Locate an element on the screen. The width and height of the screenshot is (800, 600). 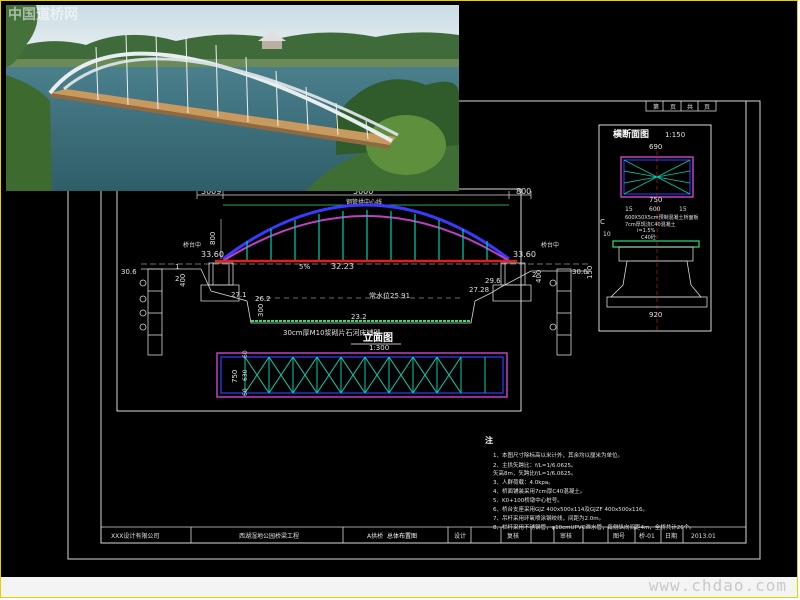
plan-dim-60-bottom: 60 is located at coordinates (245, 392).